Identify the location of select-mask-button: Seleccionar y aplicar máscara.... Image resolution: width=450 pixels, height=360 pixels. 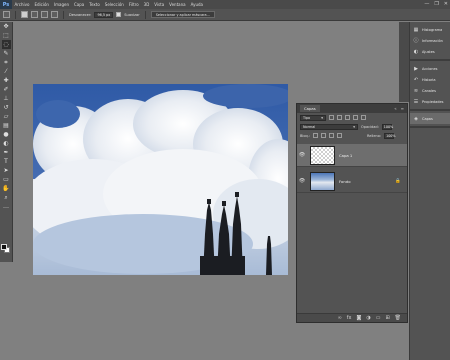
(182, 14).